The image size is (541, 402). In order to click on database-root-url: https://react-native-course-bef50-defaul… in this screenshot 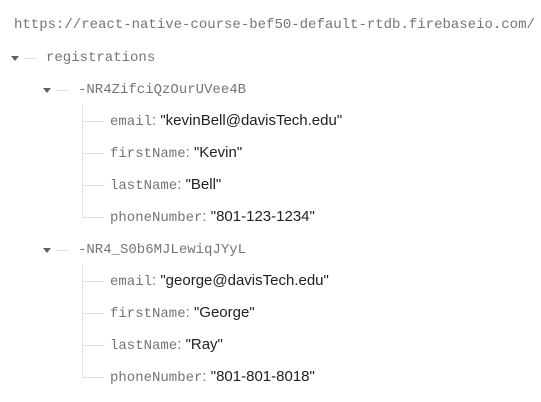, I will do `click(274, 25)`.